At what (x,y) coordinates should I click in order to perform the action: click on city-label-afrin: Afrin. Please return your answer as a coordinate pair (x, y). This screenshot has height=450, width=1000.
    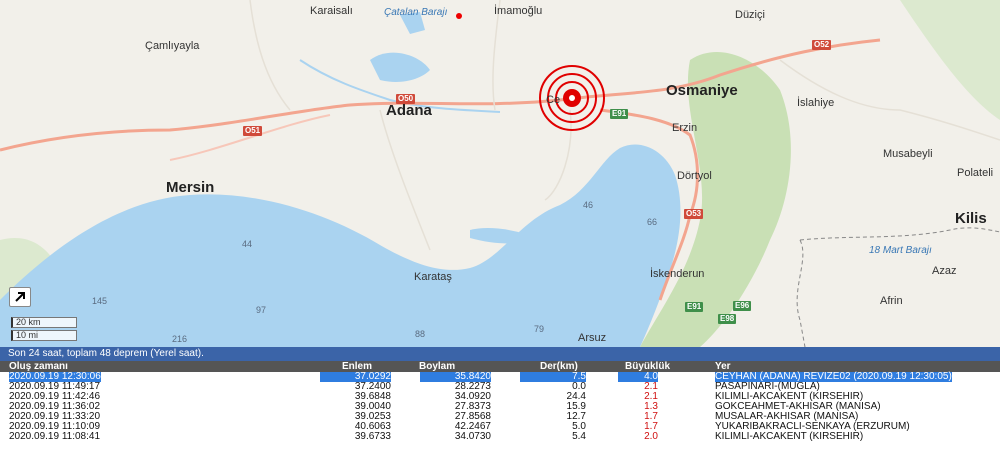
    Looking at the image, I should click on (891, 301).